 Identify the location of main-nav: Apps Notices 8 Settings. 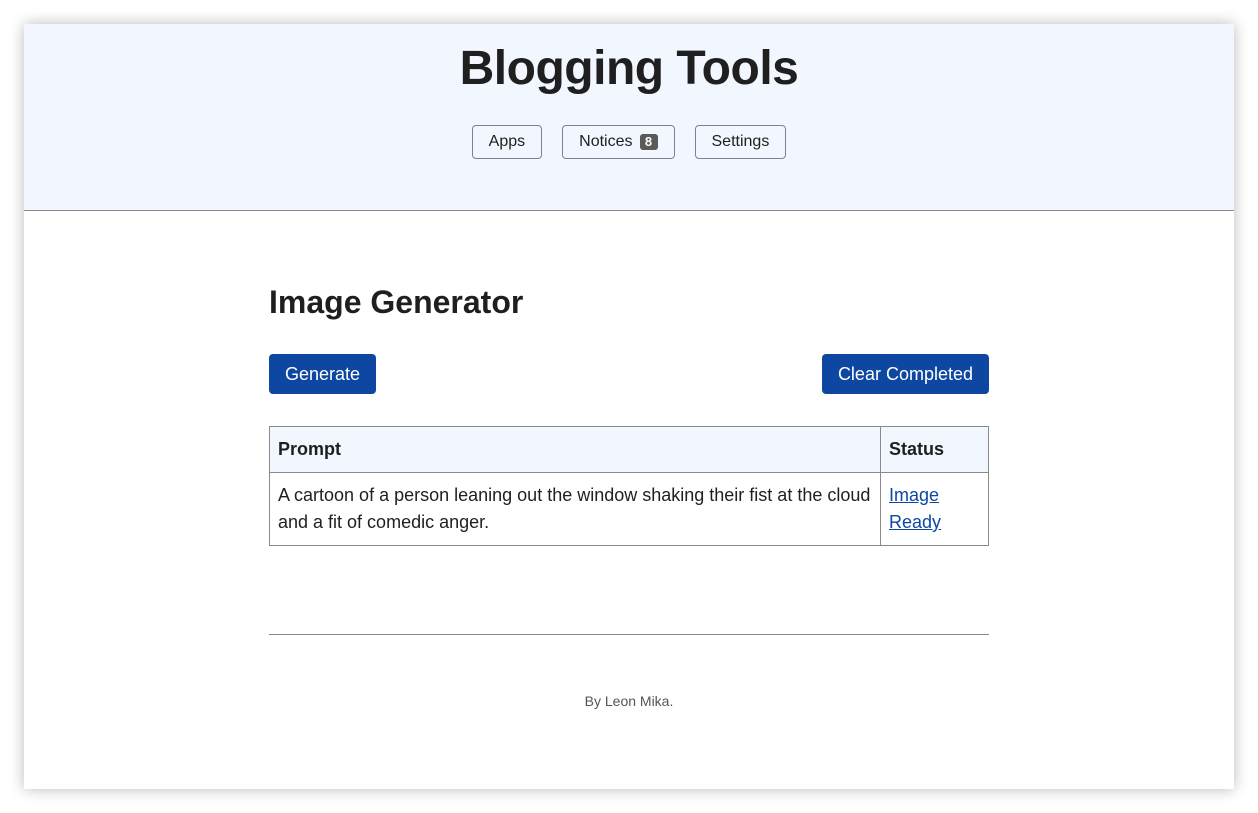
(629, 142).